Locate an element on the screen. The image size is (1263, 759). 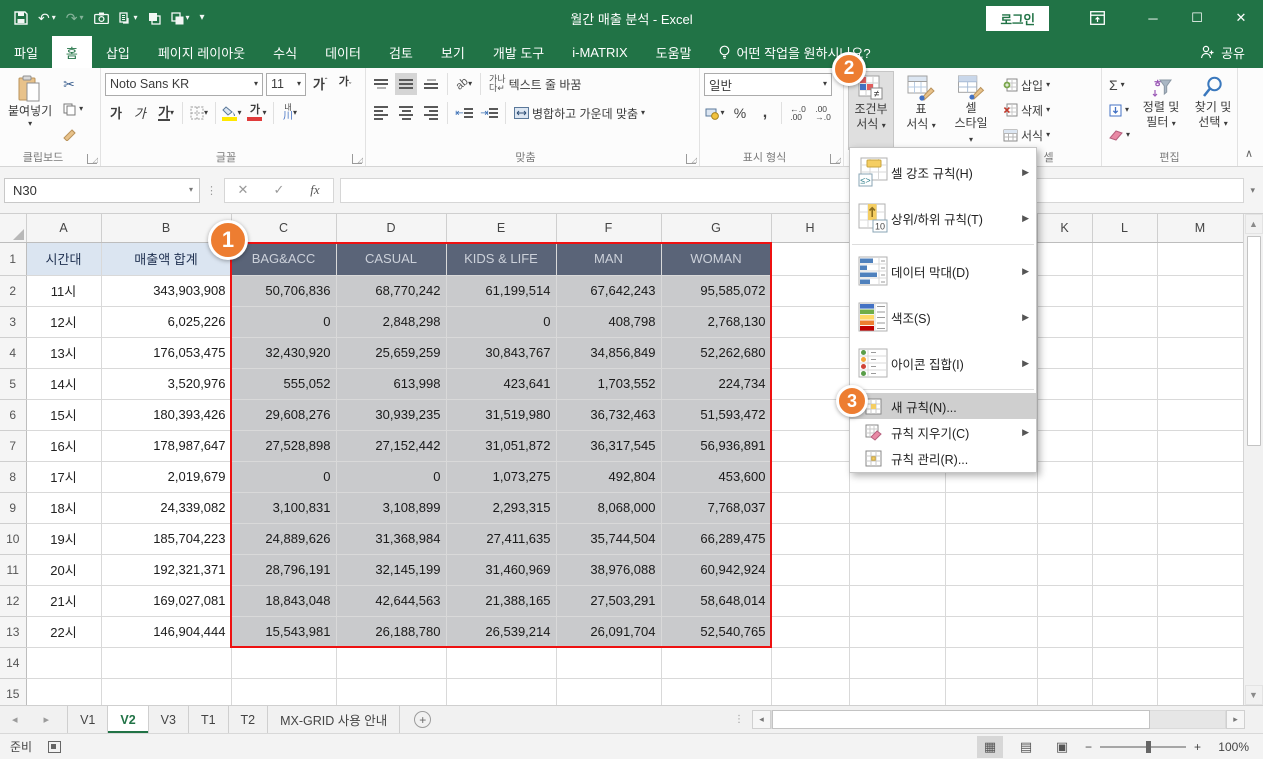
cell-B12: 169,027,081 is located at coordinates (166, 601).